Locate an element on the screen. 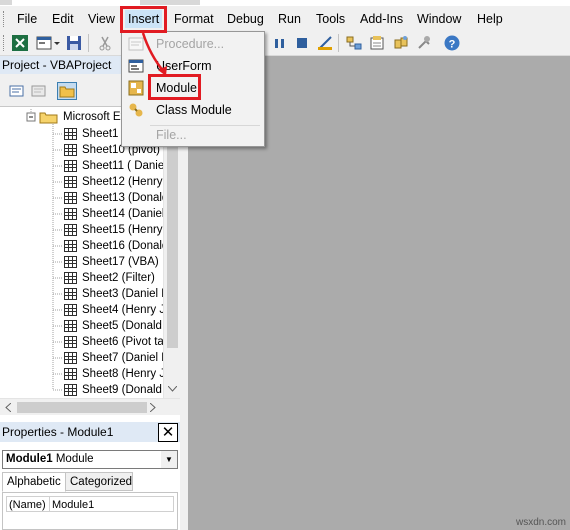 The image size is (570, 530). insert-menu-highlight is located at coordinates (143, 19).